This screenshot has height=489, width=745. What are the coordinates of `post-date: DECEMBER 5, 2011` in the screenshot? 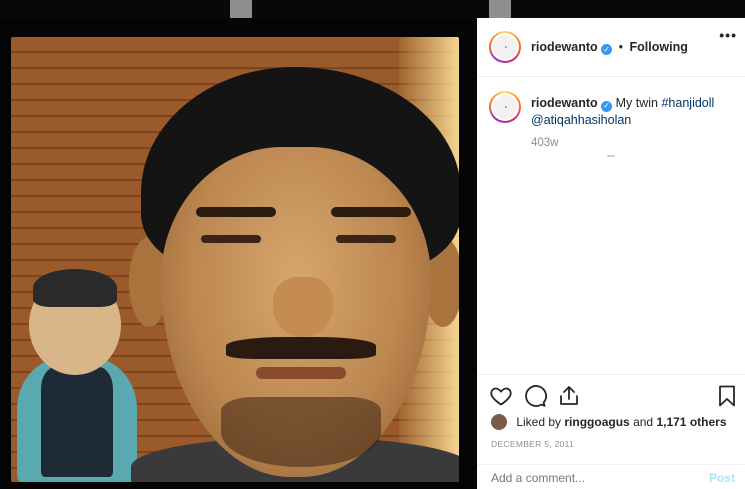 It's located at (532, 444).